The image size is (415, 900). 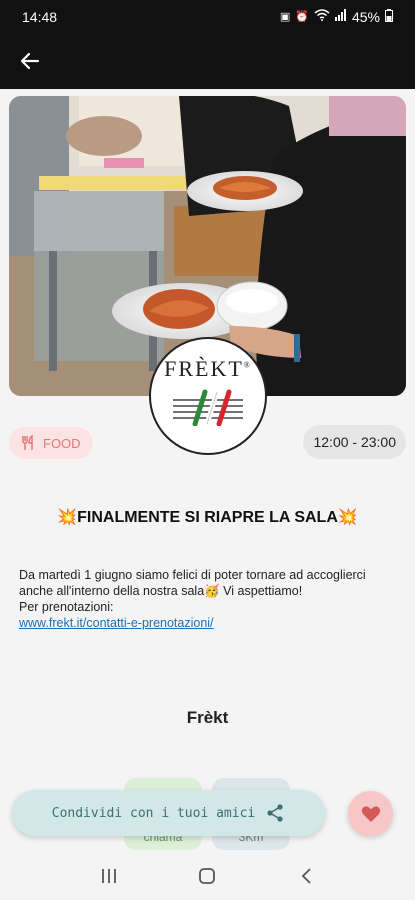 What do you see at coordinates (207, 61) in the screenshot?
I see `app-bar` at bounding box center [207, 61].